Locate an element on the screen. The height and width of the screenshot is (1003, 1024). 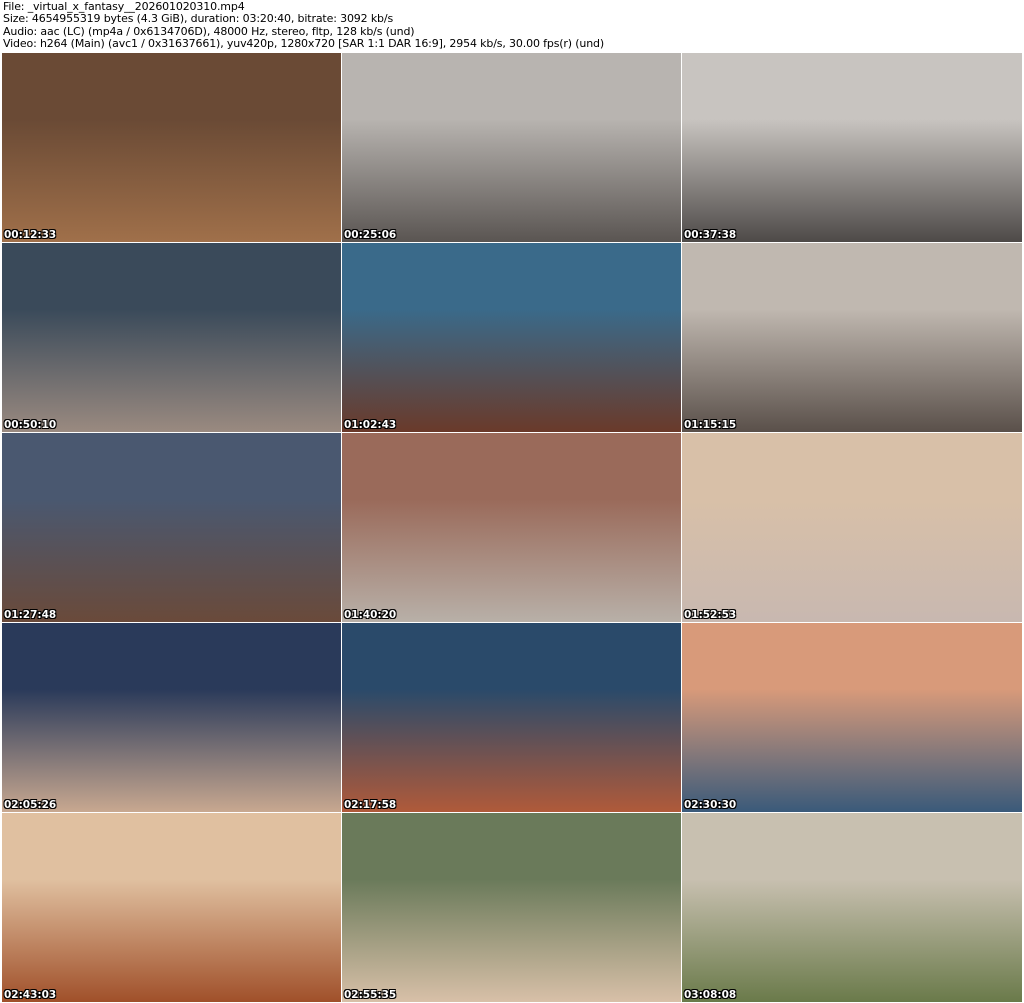
thumbnail-timestamp: 02:43:03 is located at coordinates (30, 995).